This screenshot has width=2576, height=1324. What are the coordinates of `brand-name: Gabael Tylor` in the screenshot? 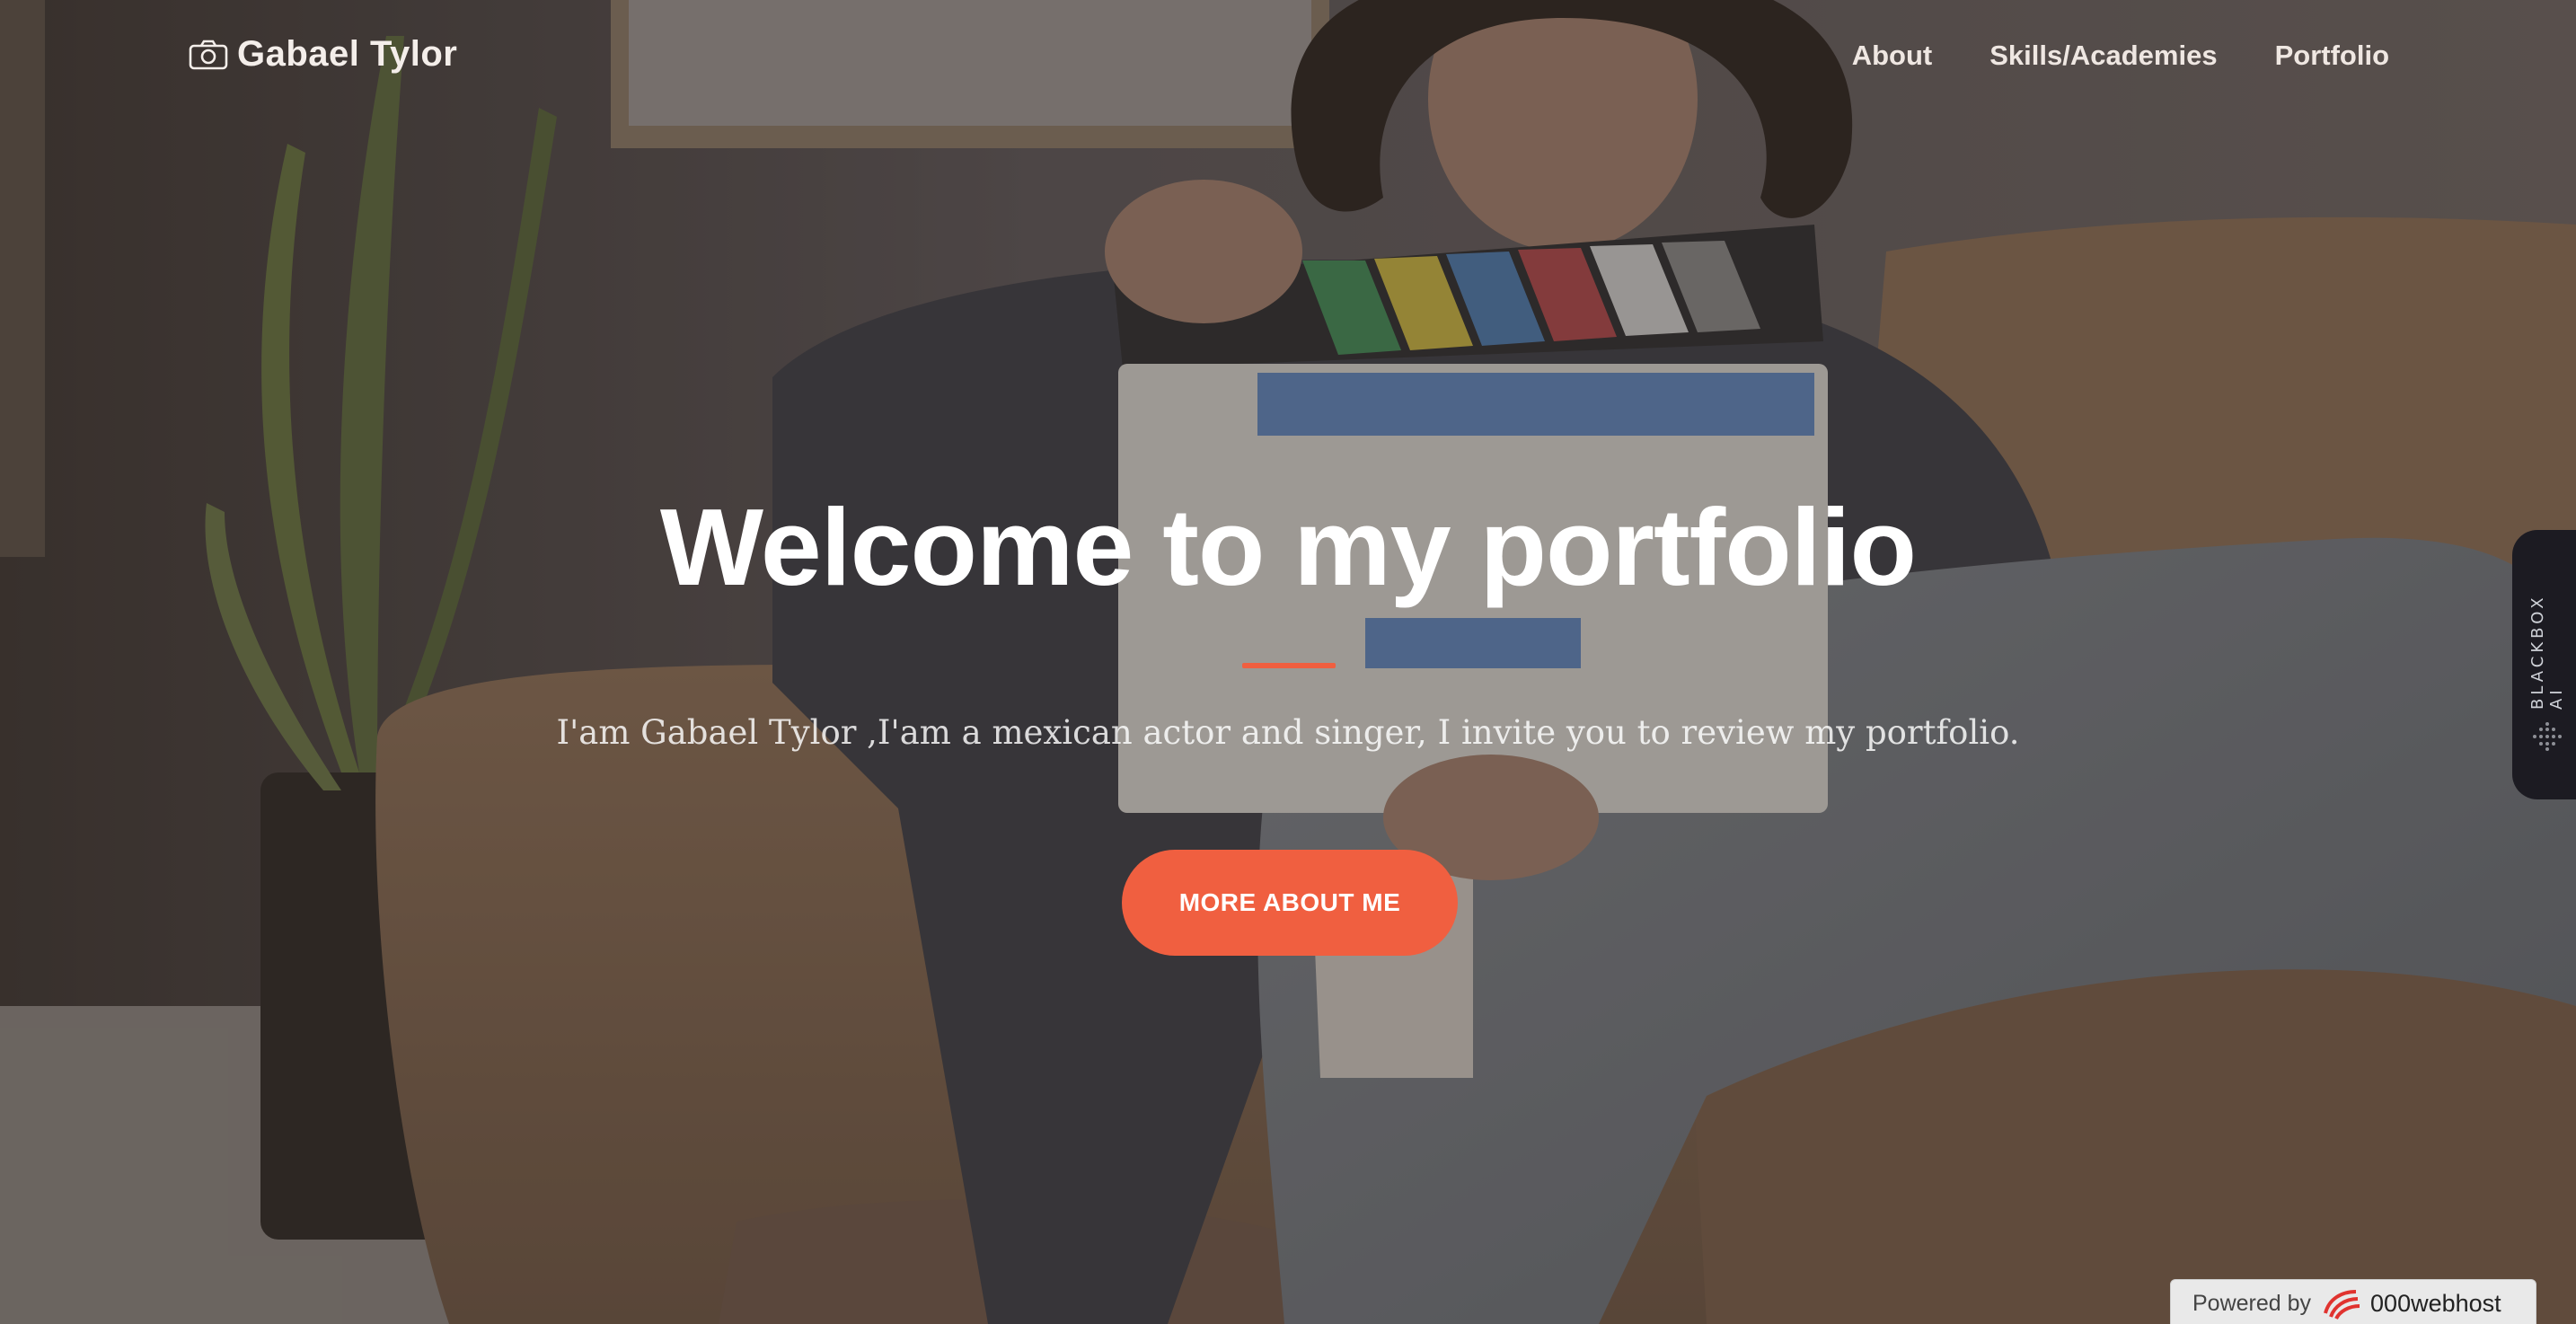 It's located at (347, 54).